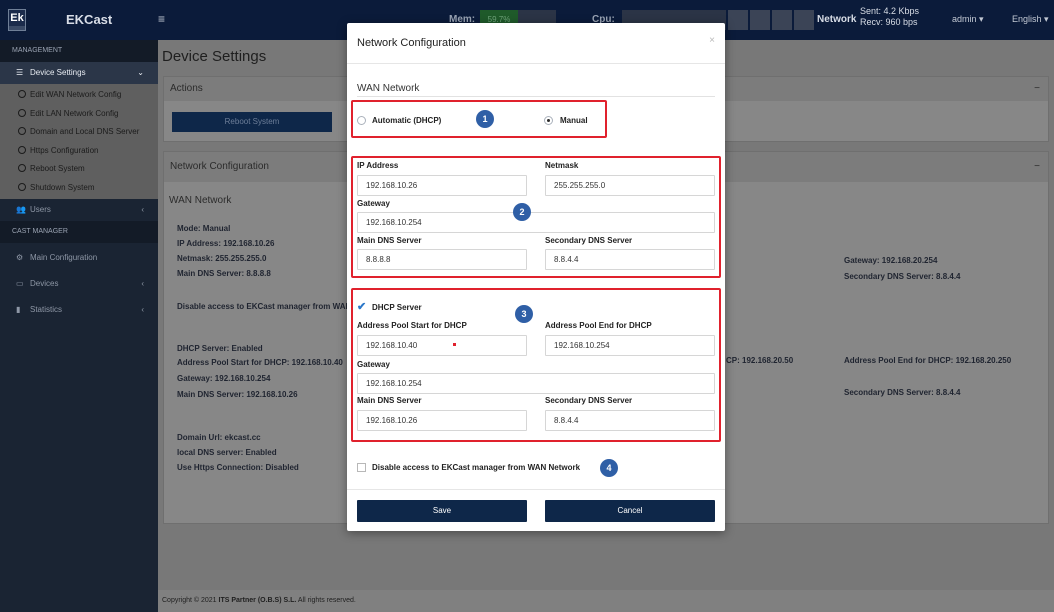 The height and width of the screenshot is (612, 1054). I want to click on users-icon: 👥, so click(21, 209).